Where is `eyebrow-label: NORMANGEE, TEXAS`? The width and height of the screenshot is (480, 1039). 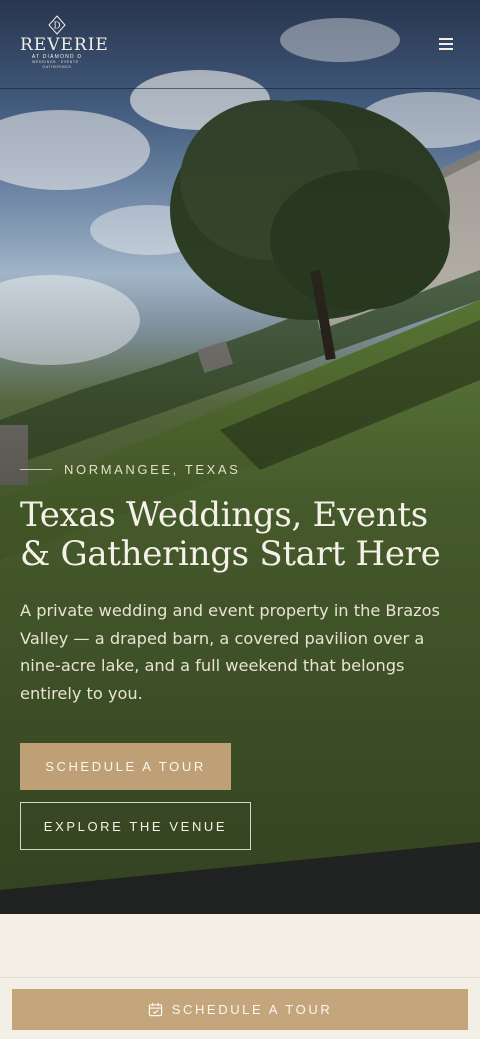 eyebrow-label: NORMANGEE, TEXAS is located at coordinates (152, 469).